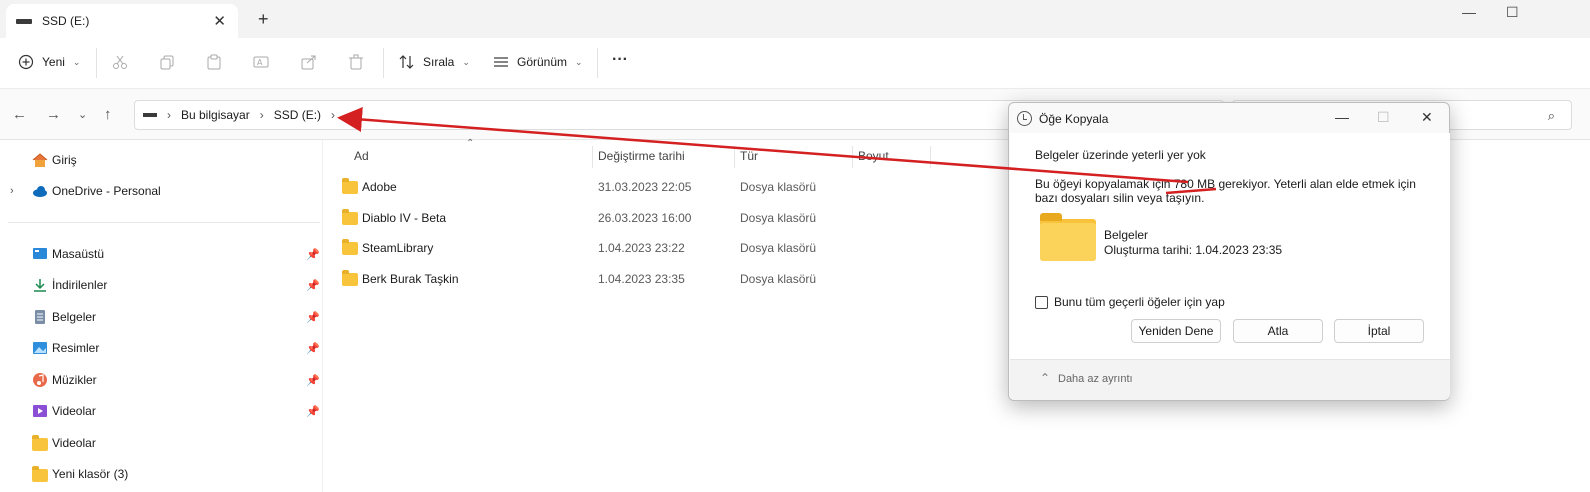 The height and width of the screenshot is (492, 1590). Describe the element at coordinates (162, 160) in the screenshot. I see `sidebar-item-home: Giriş` at that location.